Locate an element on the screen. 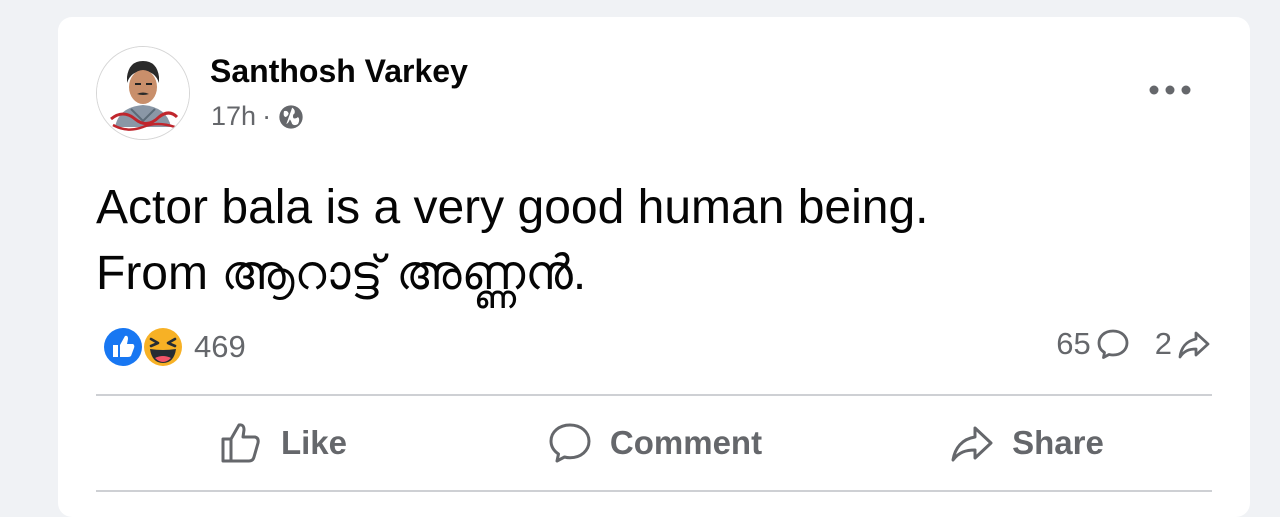 The height and width of the screenshot is (517, 1280). avatar-image is located at coordinates (143, 93).